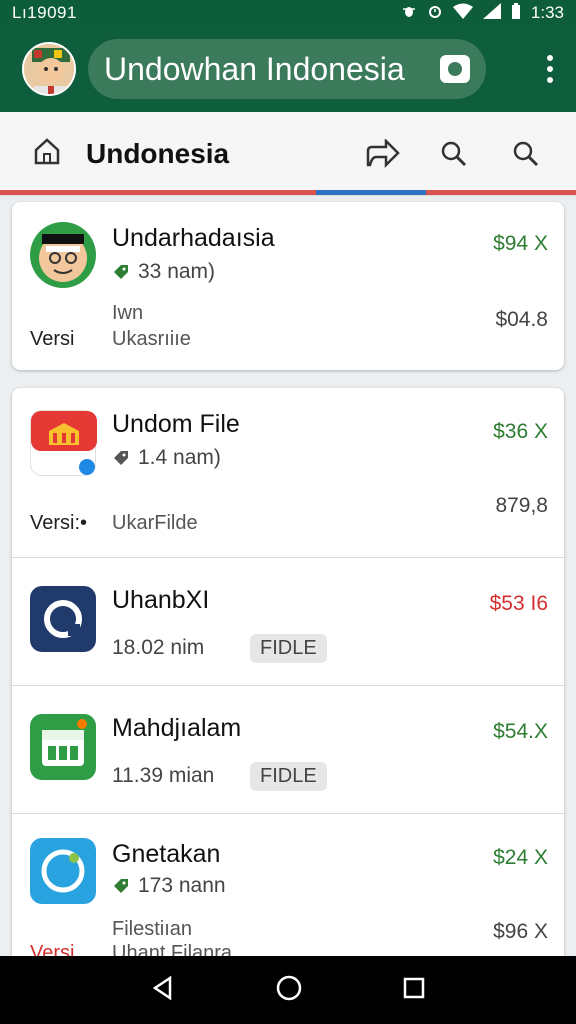 This screenshot has height=1024, width=576. Describe the element at coordinates (63, 619) in the screenshot. I see `circle-app-icon` at that location.